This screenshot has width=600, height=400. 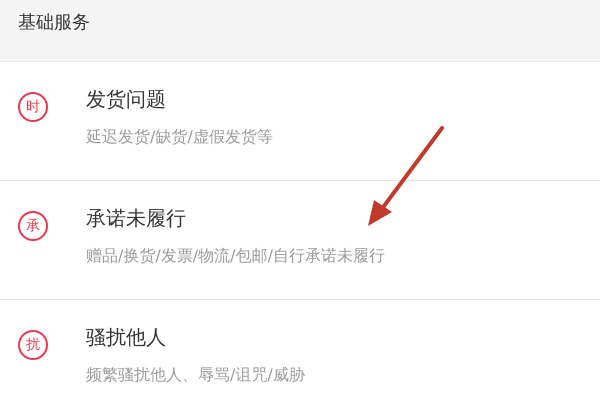 I want to click on item-title: 承诺未履行, so click(x=136, y=218).